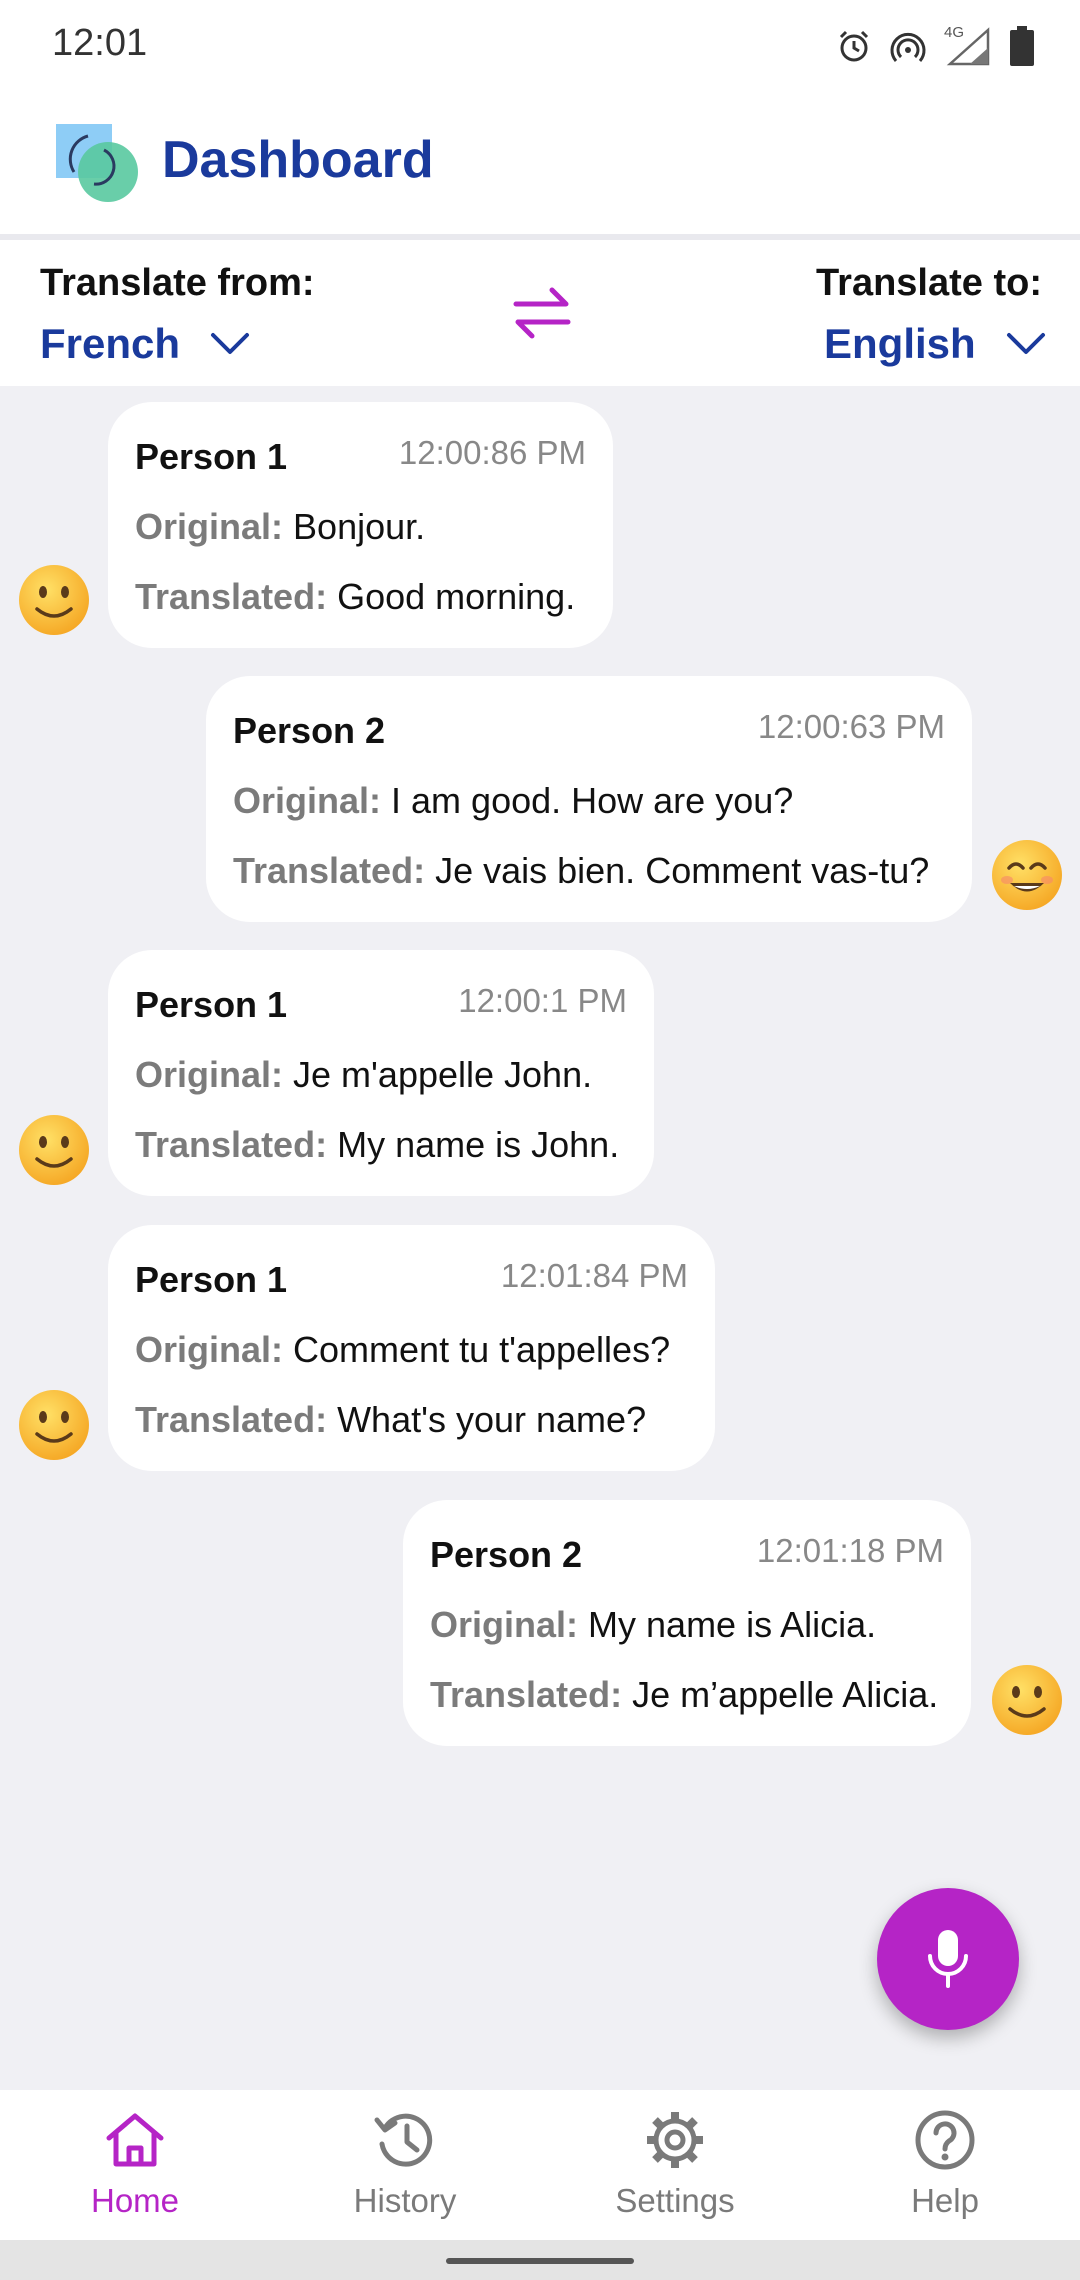 The height and width of the screenshot is (2280, 1080). I want to click on gesture-bar, so click(540, 2260).